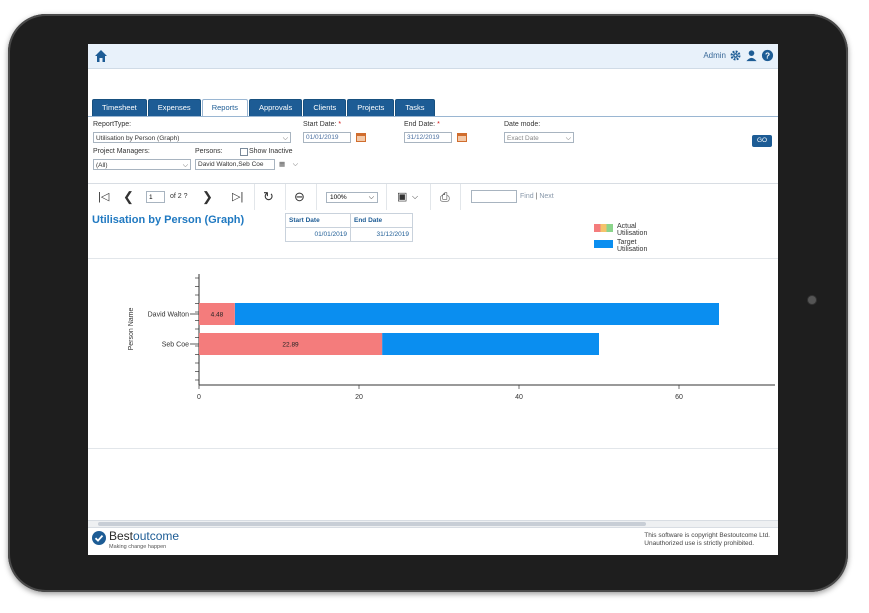 The image size is (869, 613). What do you see at coordinates (714, 55) in the screenshot?
I see `admin-link: Admin` at bounding box center [714, 55].